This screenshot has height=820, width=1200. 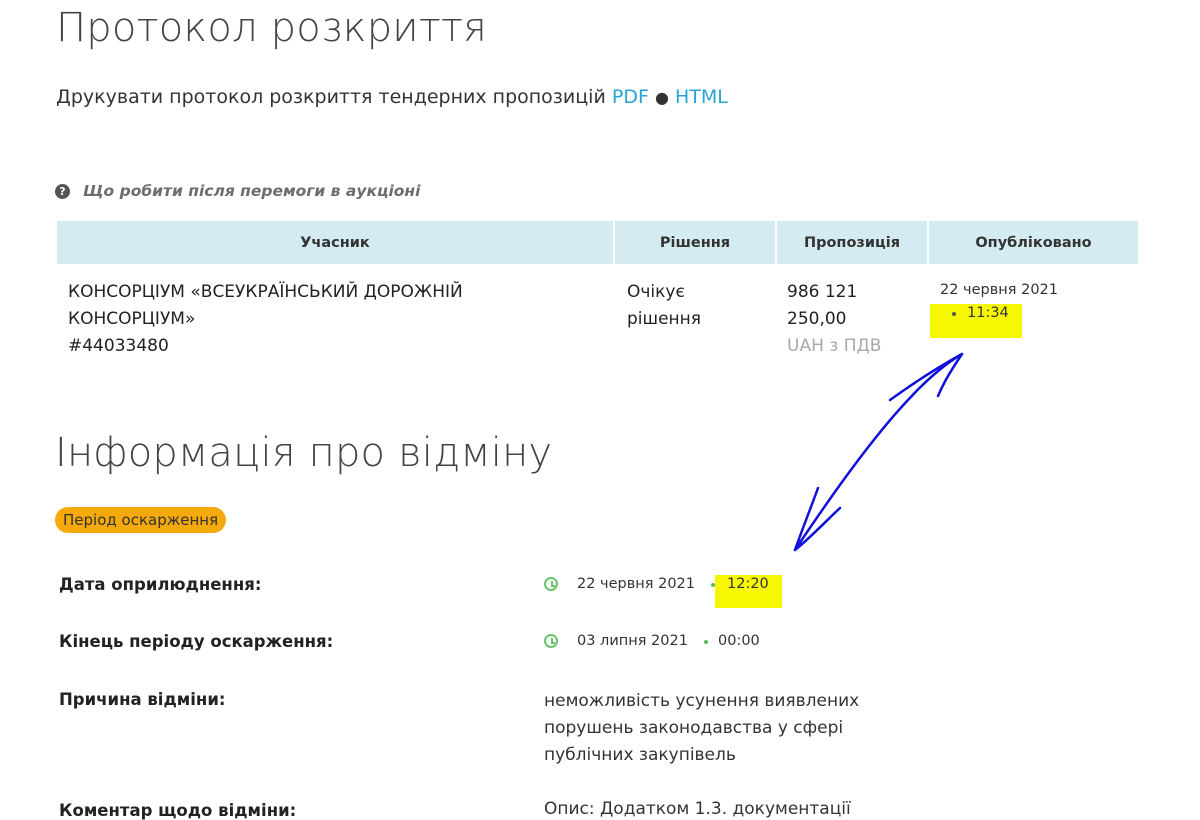 What do you see at coordinates (748, 584) in the screenshot?
I see `publish-time-value: 12:20` at bounding box center [748, 584].